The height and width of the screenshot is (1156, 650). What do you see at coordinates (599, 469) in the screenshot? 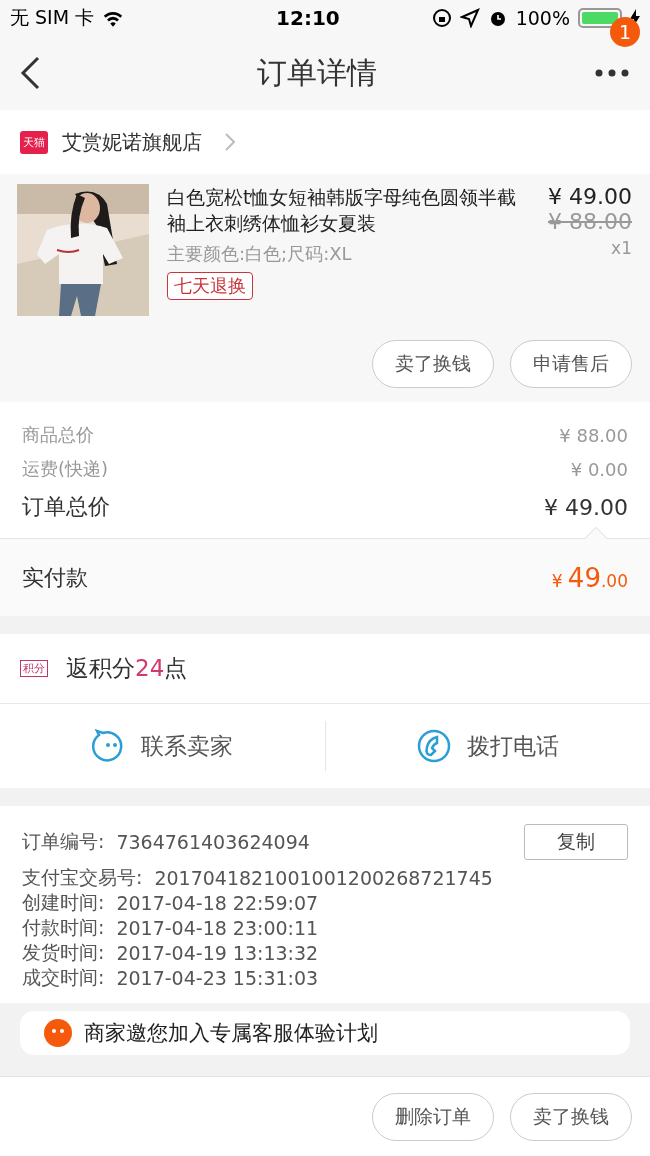
I see `summary-value: ¥ 0.00` at bounding box center [599, 469].